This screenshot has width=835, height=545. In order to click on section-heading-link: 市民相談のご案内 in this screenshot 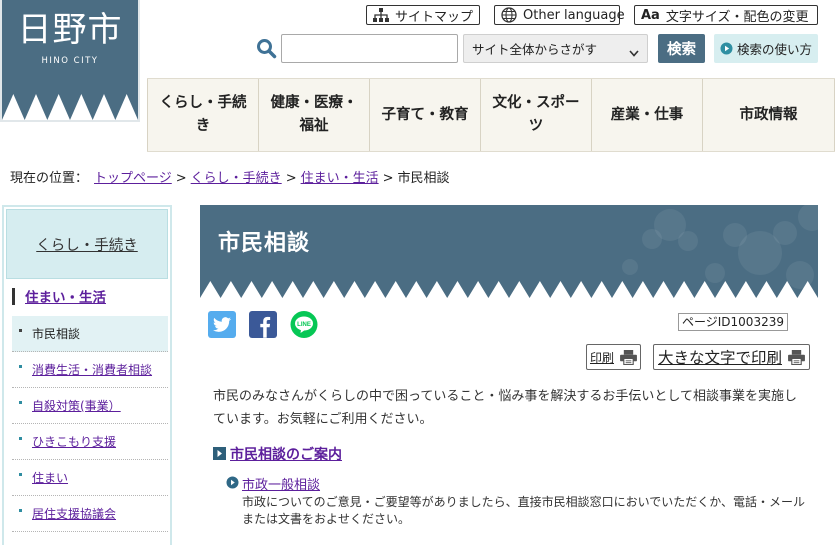, I will do `click(286, 454)`.